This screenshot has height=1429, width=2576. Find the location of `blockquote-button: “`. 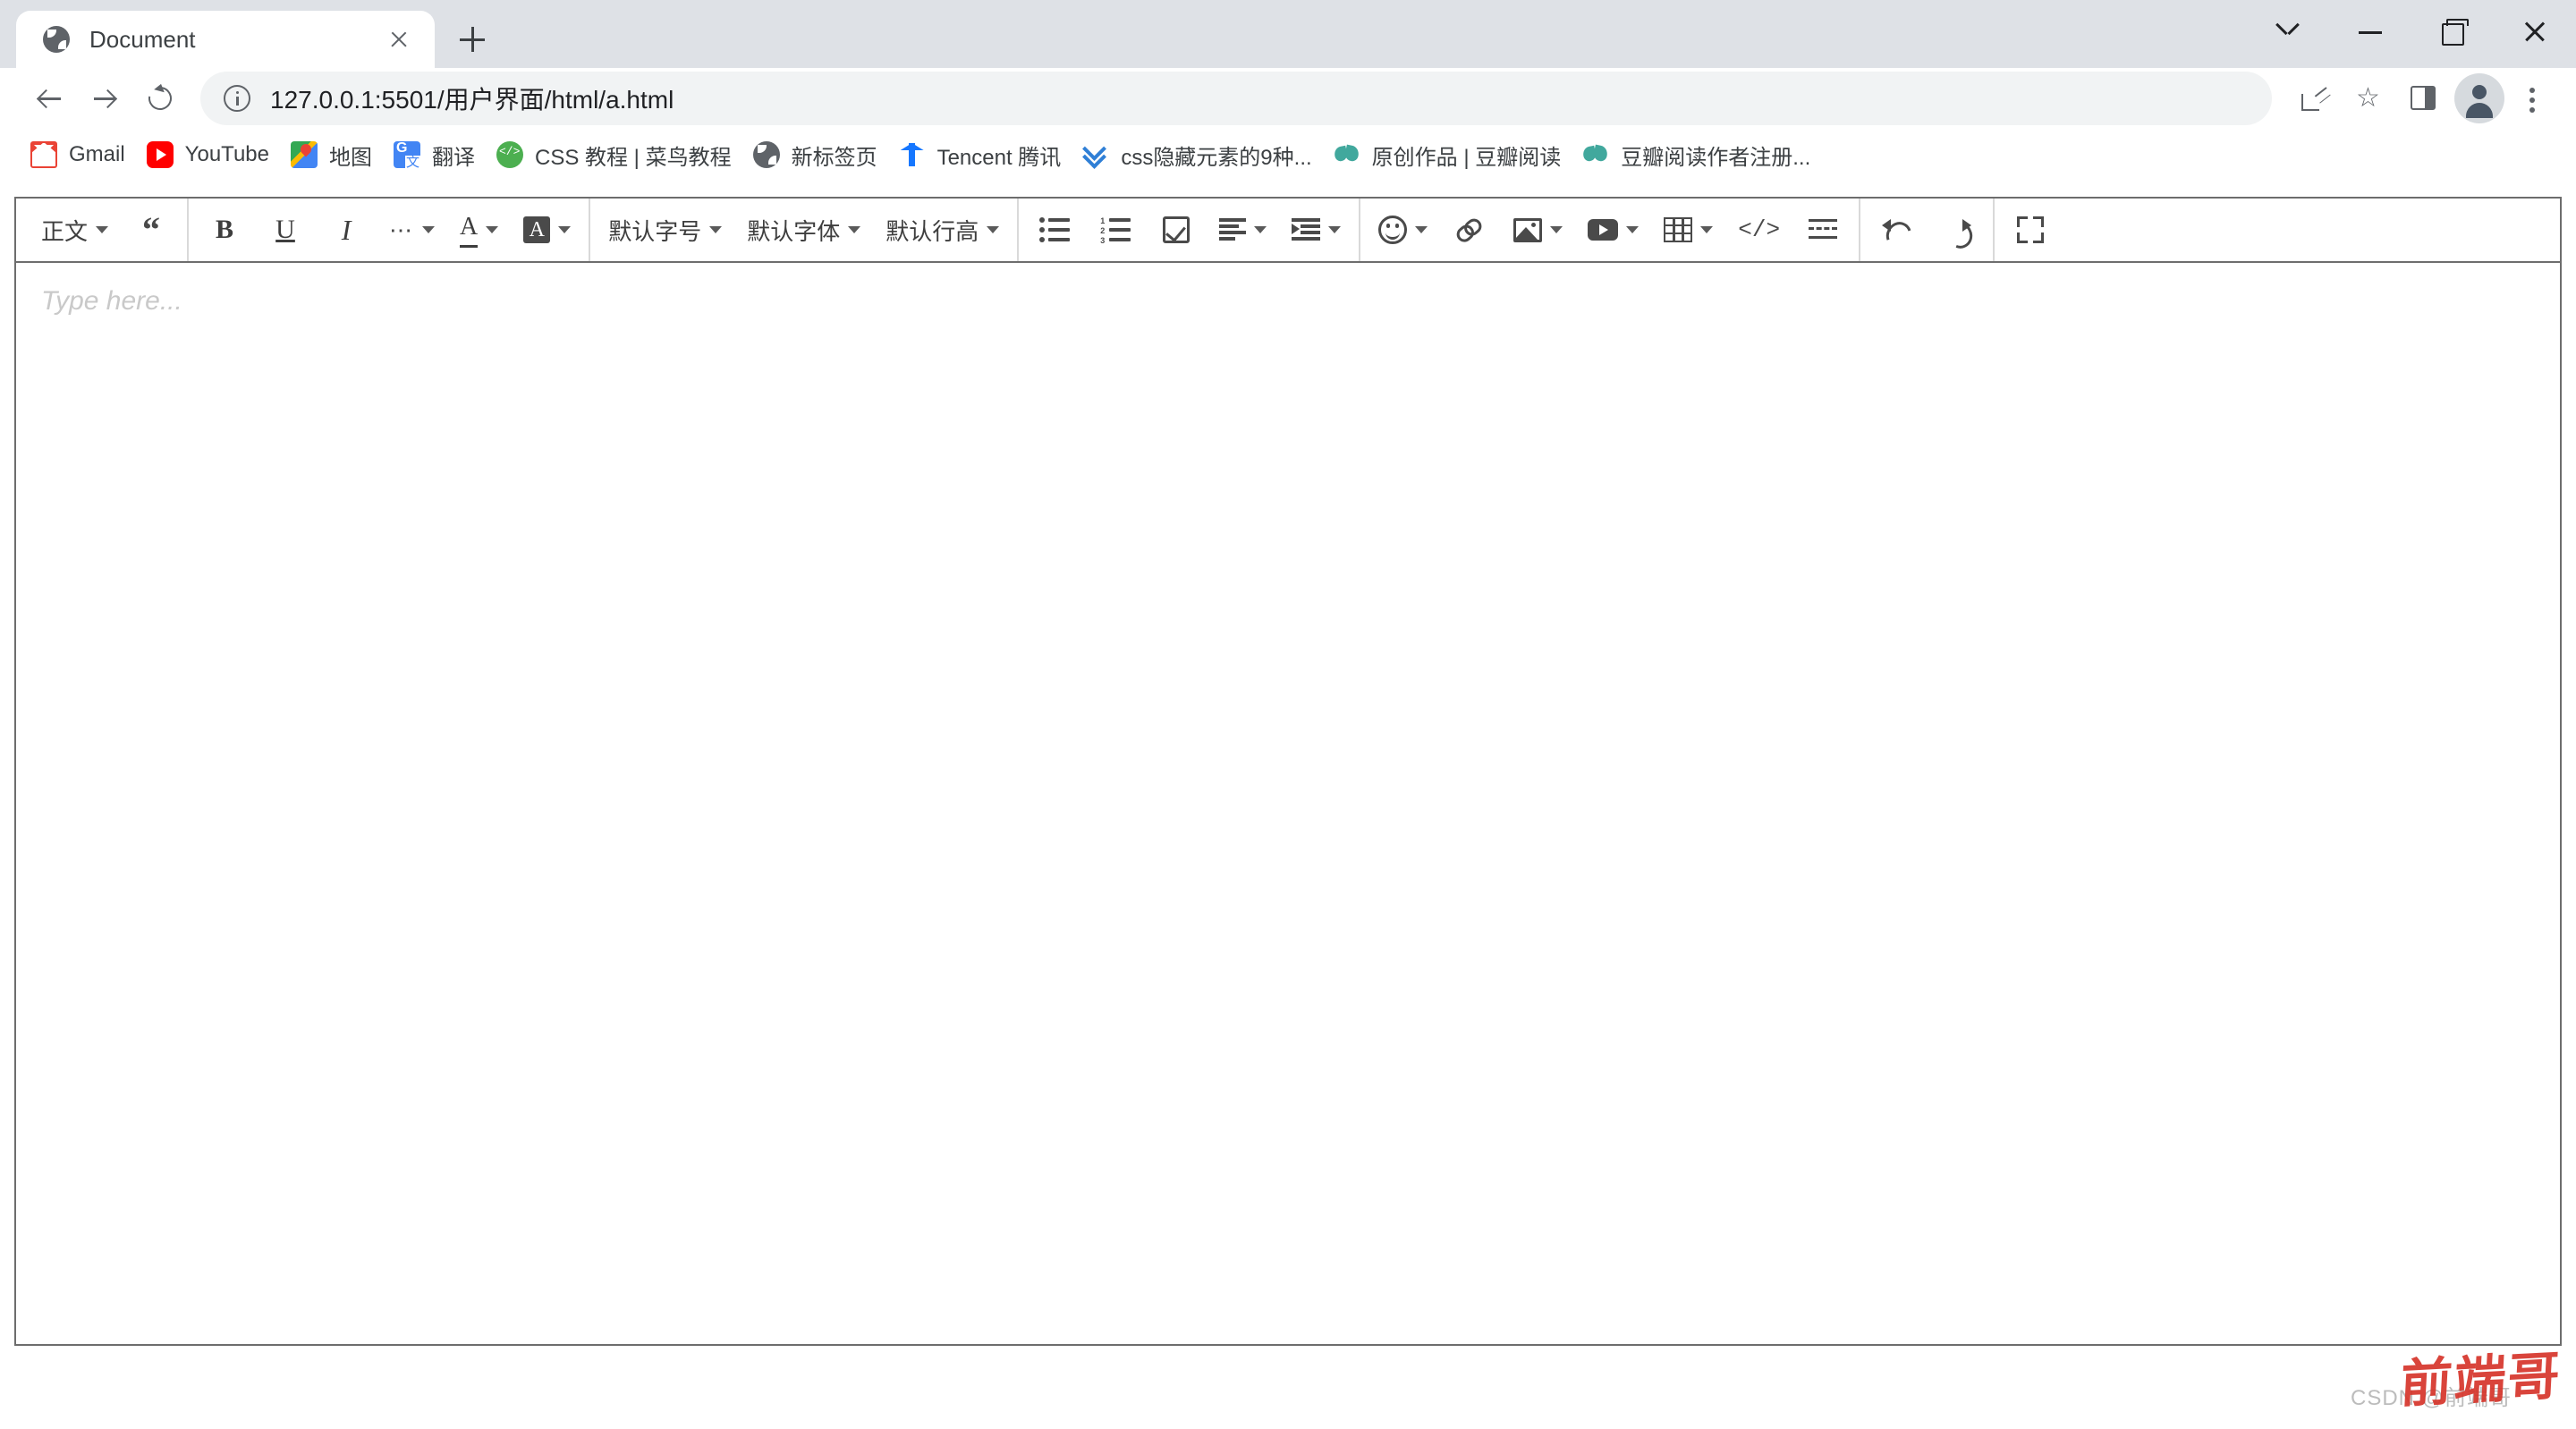

blockquote-button: “ is located at coordinates (151, 230).